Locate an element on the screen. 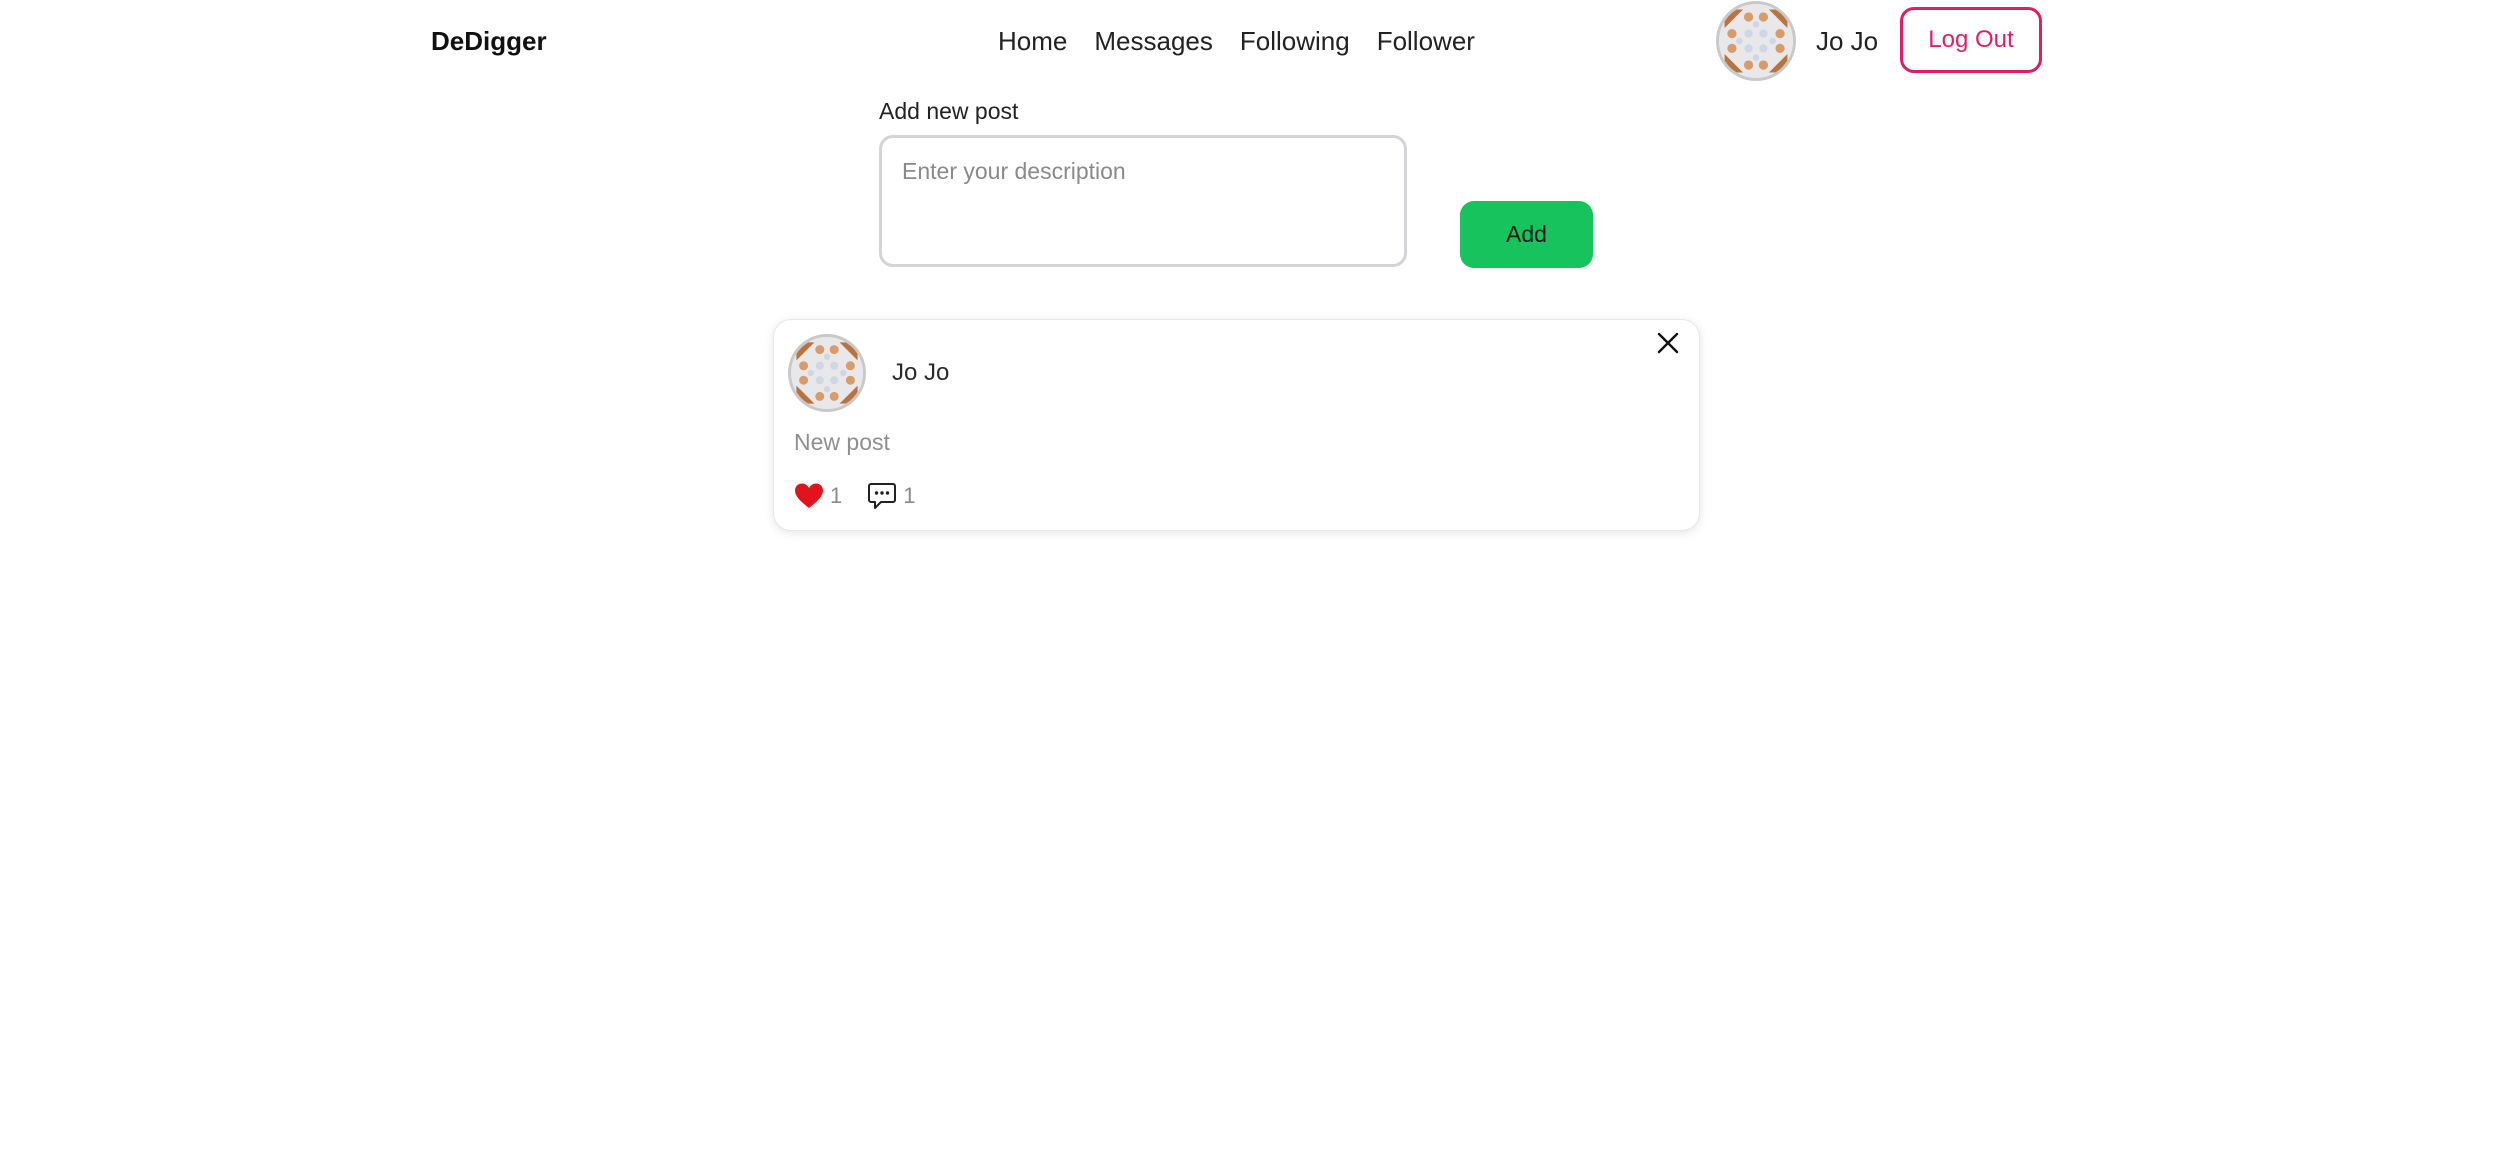  add-post-button: Add is located at coordinates (1526, 234).